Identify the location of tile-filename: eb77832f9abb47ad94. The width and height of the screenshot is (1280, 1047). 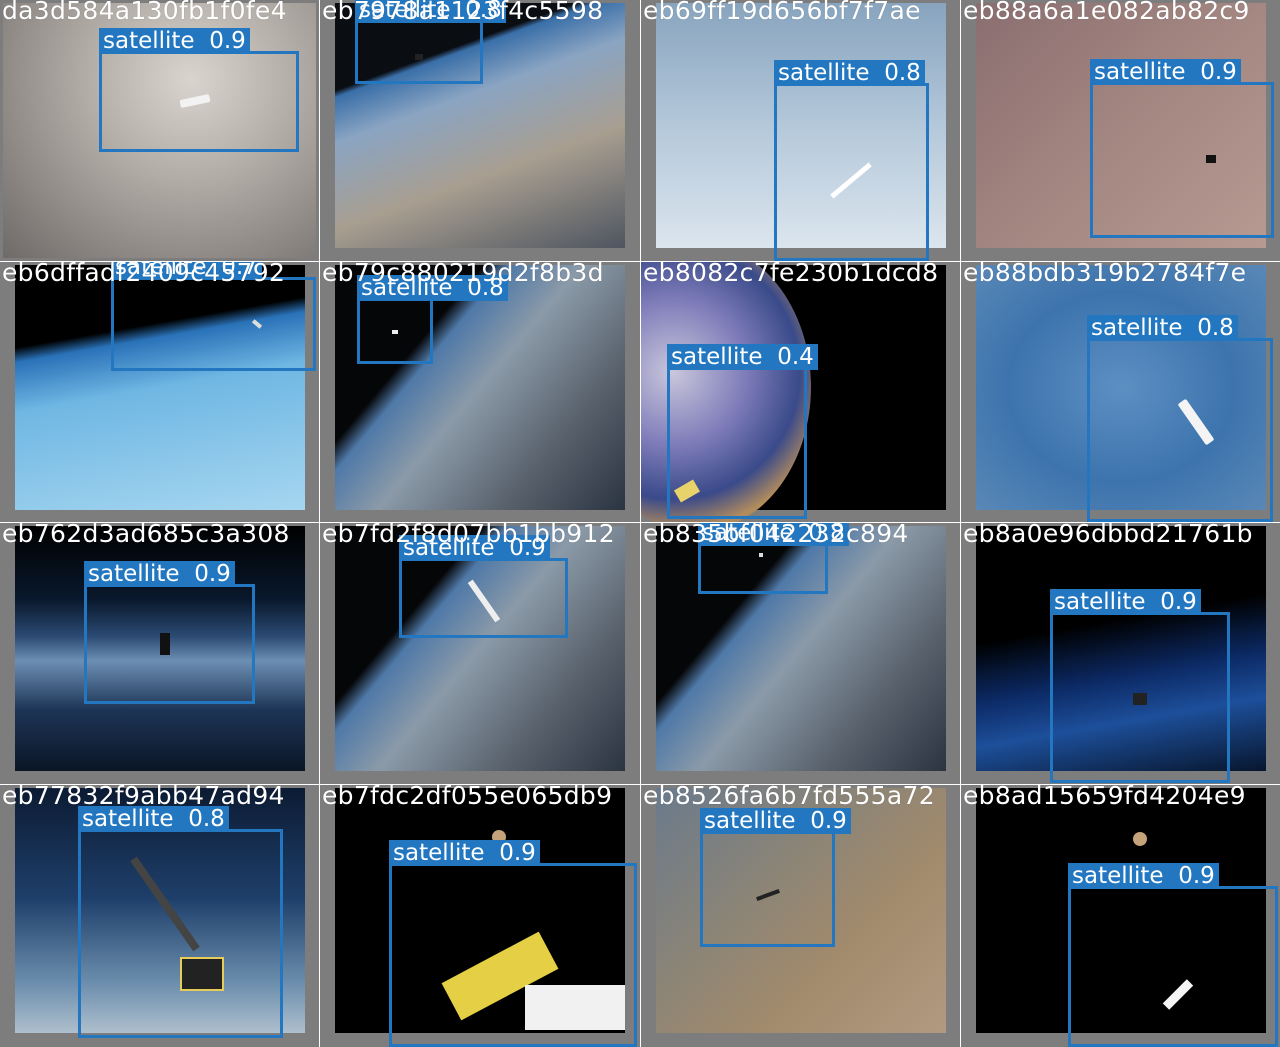
(143, 797).